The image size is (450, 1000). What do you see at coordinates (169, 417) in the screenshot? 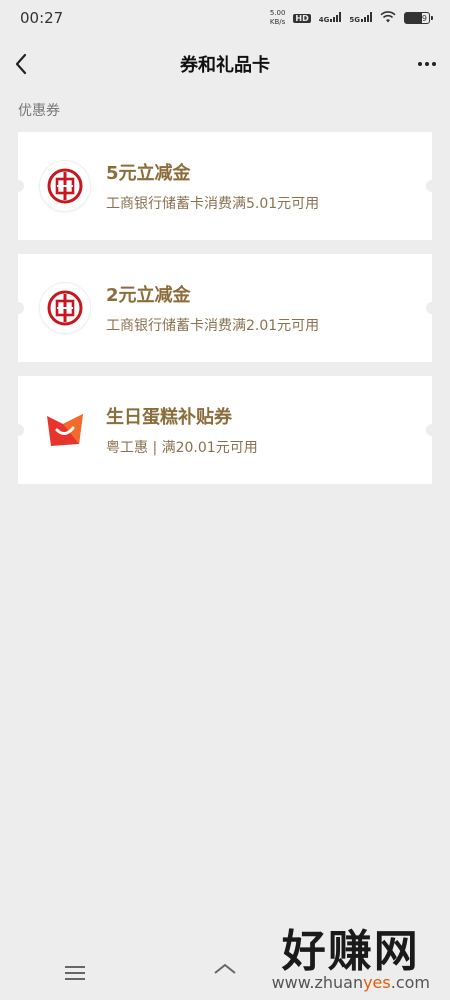
I see `coupon-title: 生日蛋糕补贴券` at bounding box center [169, 417].